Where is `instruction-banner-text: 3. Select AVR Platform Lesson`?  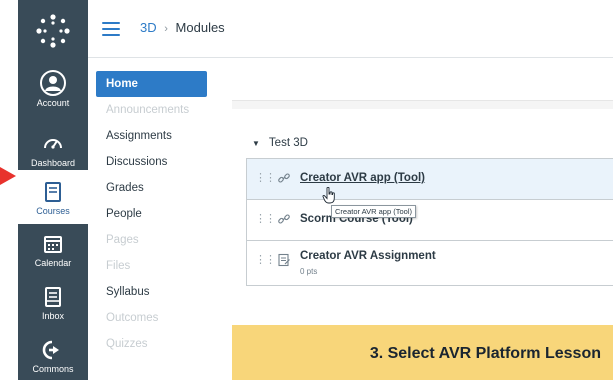 instruction-banner-text: 3. Select AVR Platform Lesson is located at coordinates (485, 353).